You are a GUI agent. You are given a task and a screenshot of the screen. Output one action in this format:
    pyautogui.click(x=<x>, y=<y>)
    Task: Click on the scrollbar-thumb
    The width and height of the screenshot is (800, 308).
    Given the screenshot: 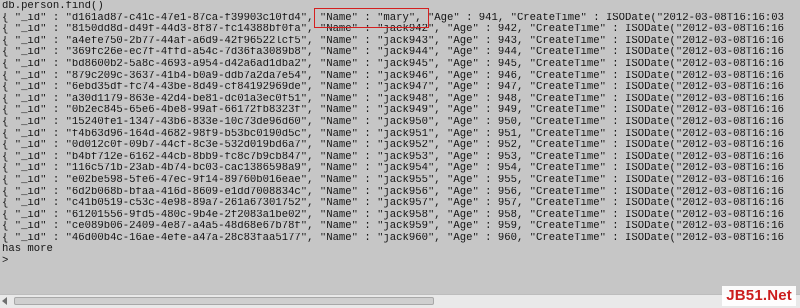 What is the action you would take?
    pyautogui.click(x=224, y=301)
    